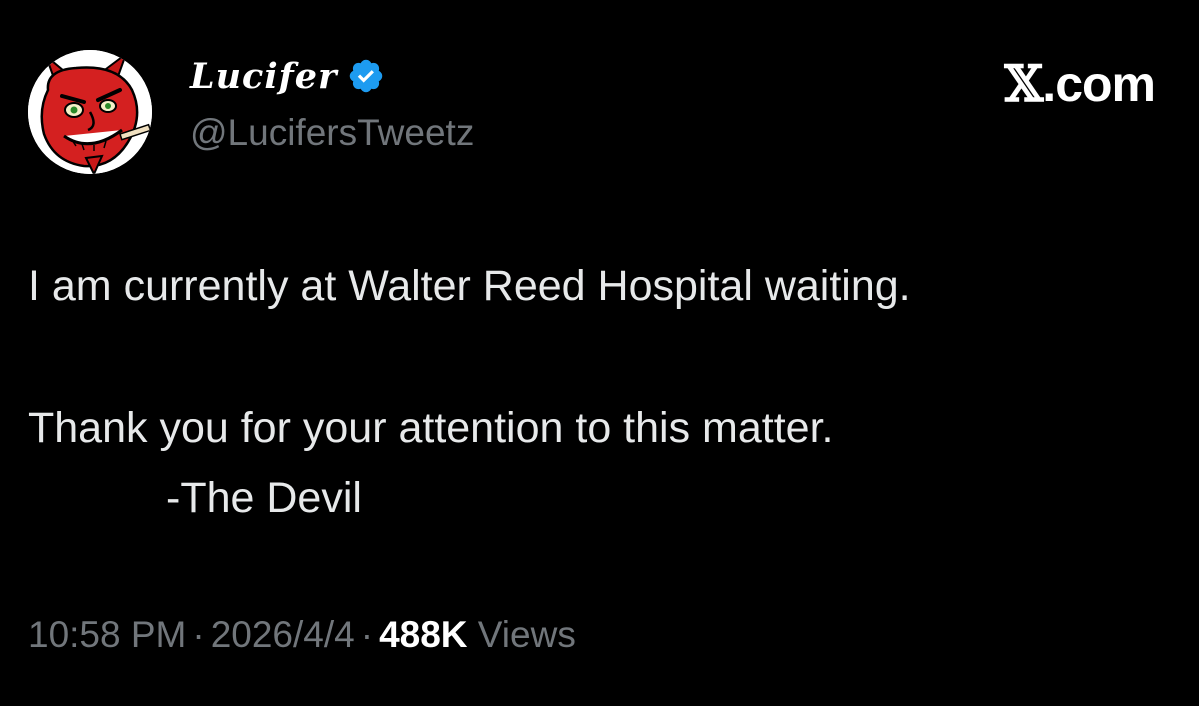 The width and height of the screenshot is (1199, 706). I want to click on devil-avatar-icon, so click(90, 112).